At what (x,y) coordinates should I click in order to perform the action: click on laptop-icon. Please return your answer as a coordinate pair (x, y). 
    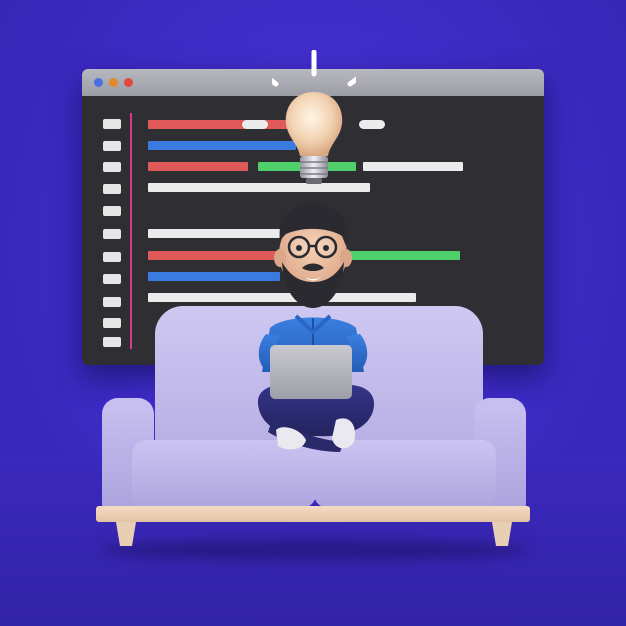
    Looking at the image, I should click on (311, 372).